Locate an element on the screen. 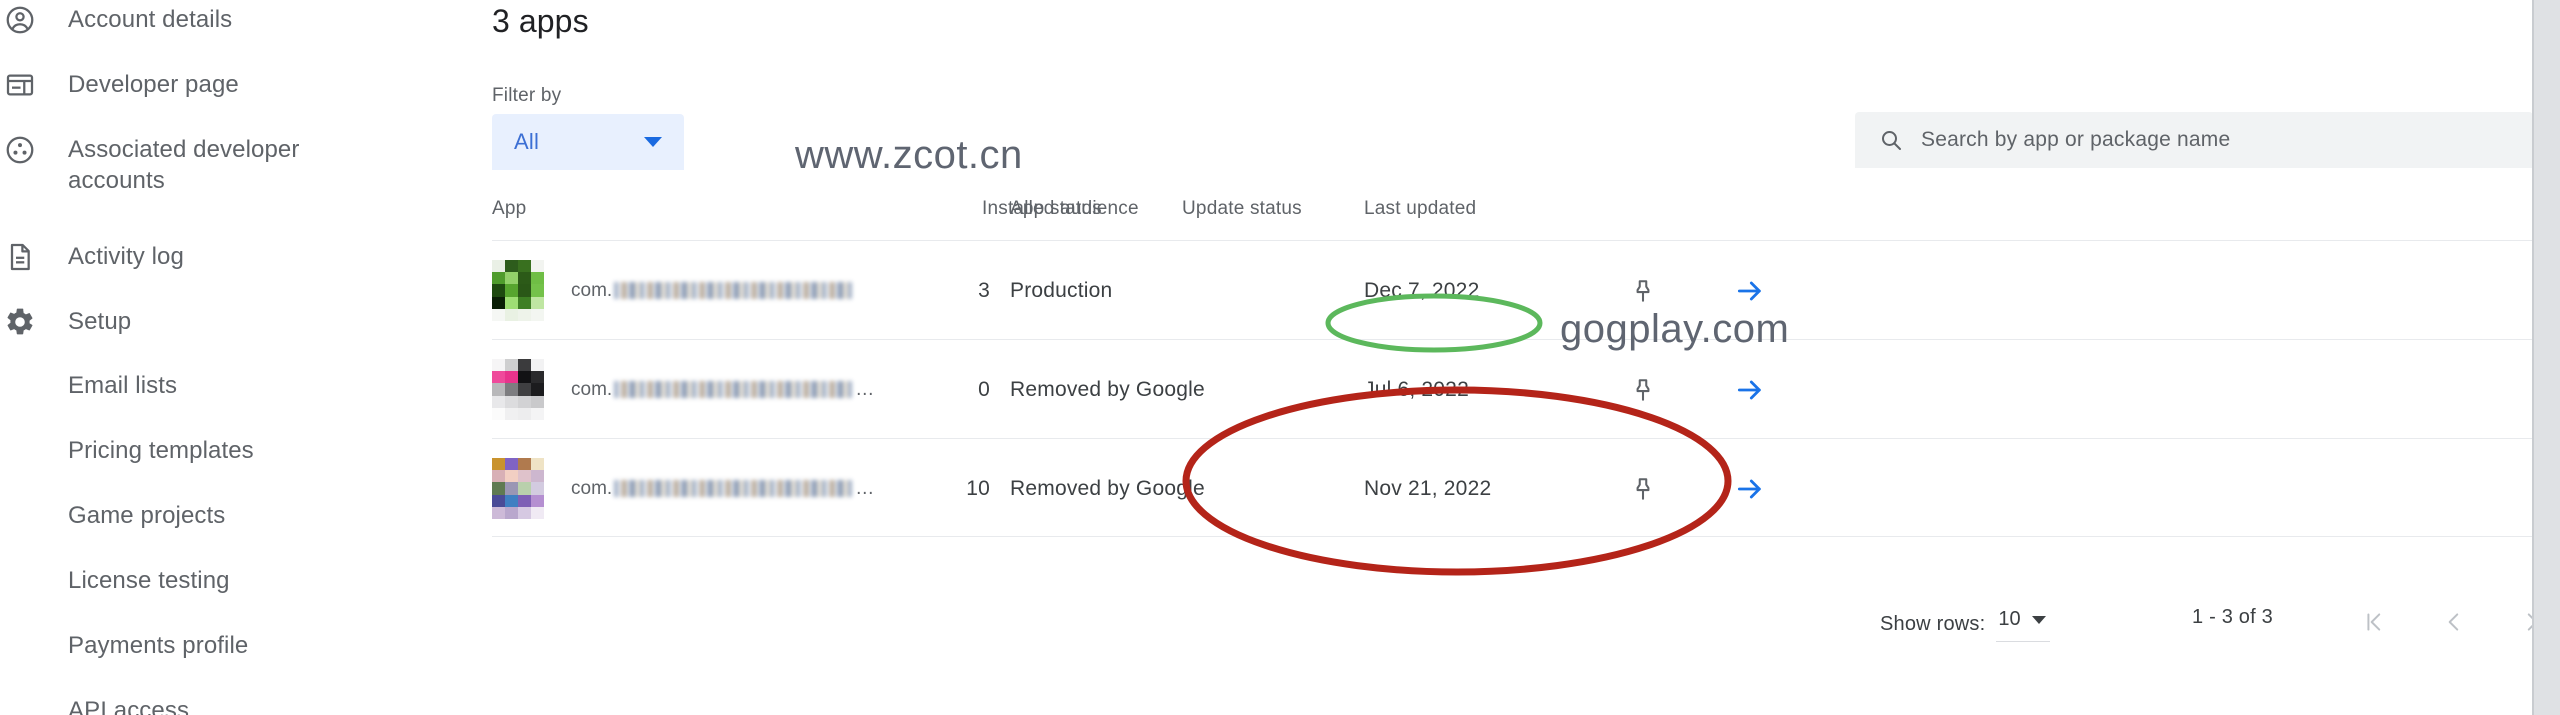 Image resolution: width=2560 pixels, height=715 pixels. filter-select-value: All is located at coordinates (527, 141).